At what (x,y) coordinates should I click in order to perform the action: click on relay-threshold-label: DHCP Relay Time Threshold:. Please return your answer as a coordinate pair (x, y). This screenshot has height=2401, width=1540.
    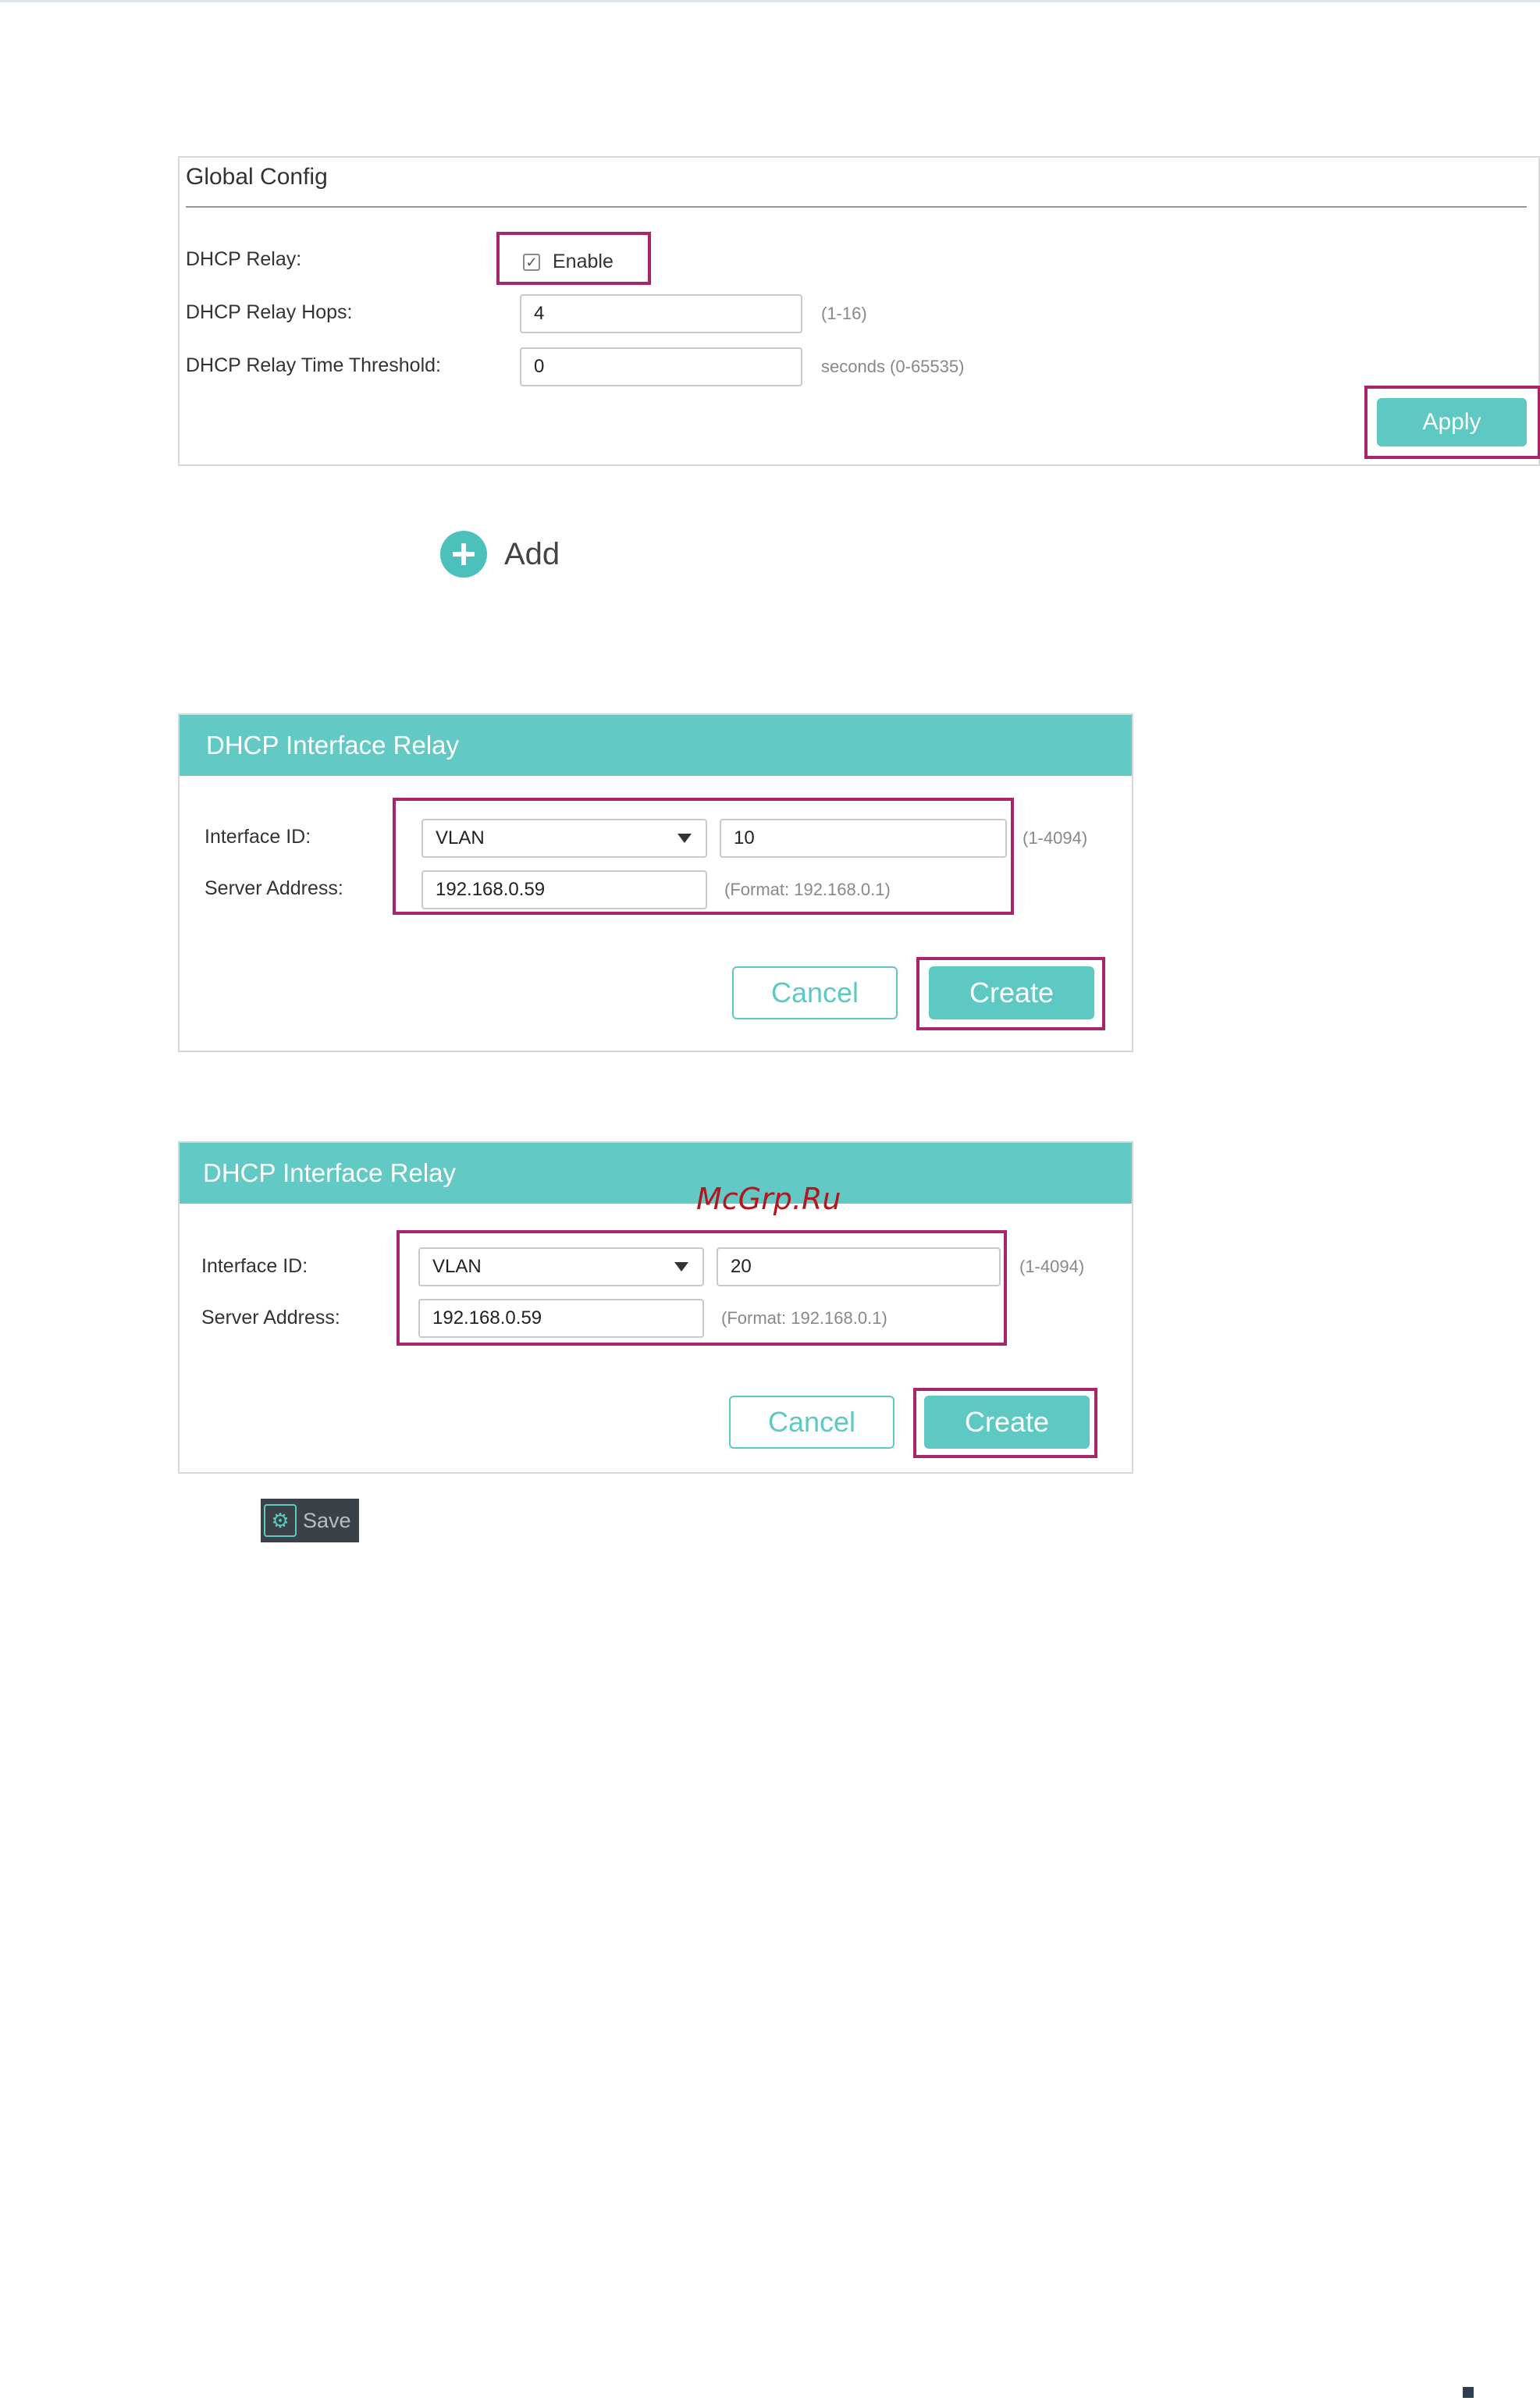
    Looking at the image, I should click on (313, 365).